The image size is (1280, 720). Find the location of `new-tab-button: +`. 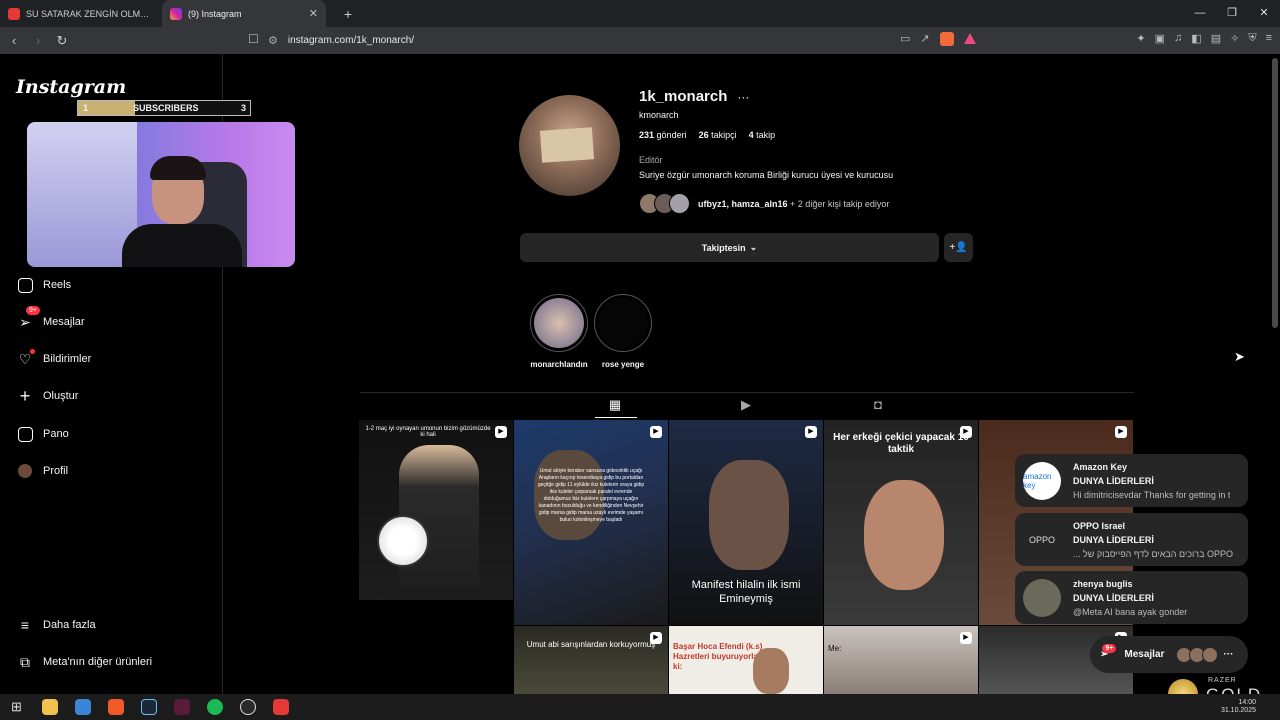

new-tab-button: + is located at coordinates (348, 14).